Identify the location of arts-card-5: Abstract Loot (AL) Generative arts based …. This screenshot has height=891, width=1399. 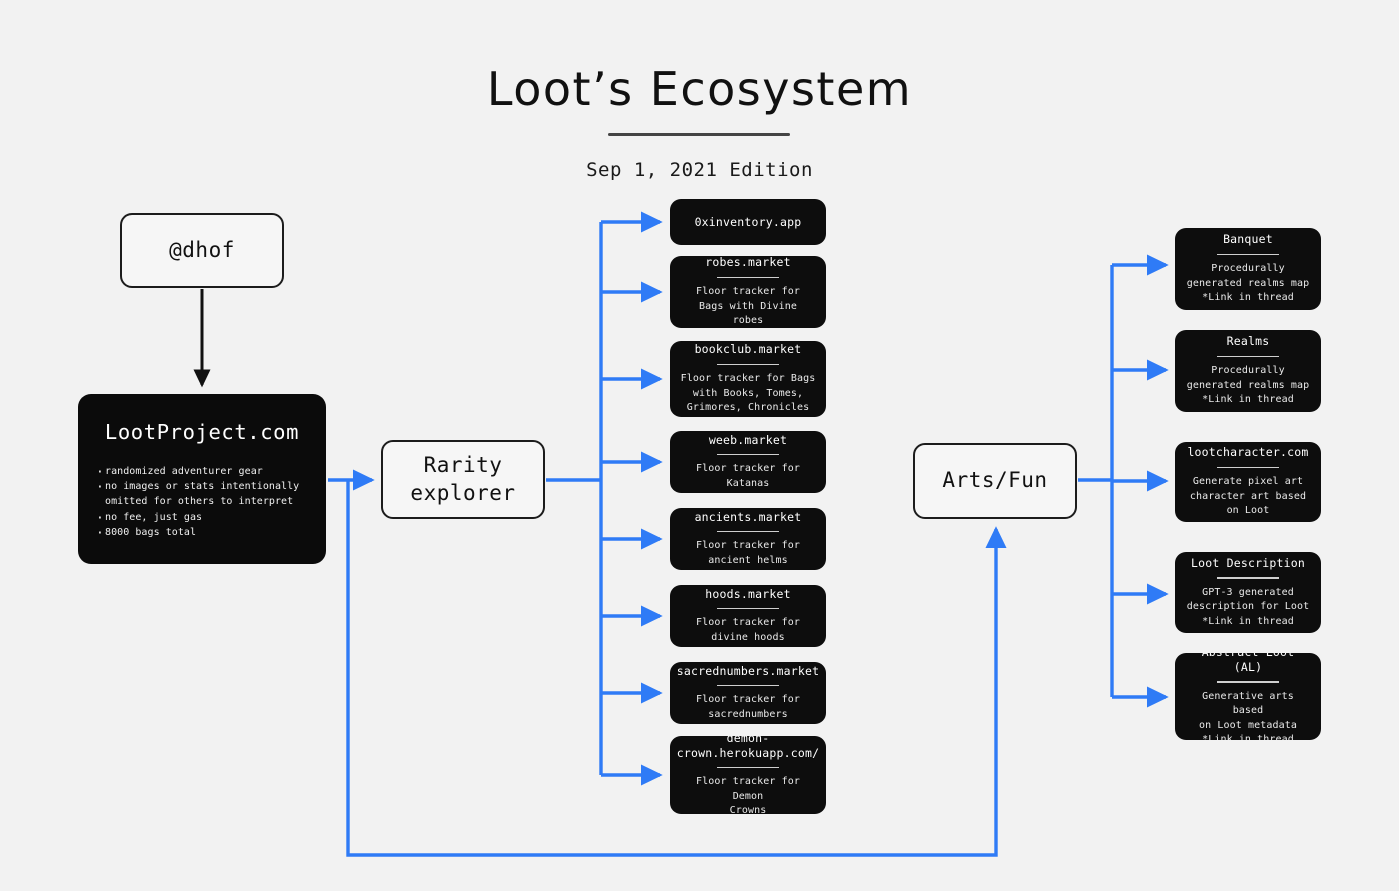
(1248, 696).